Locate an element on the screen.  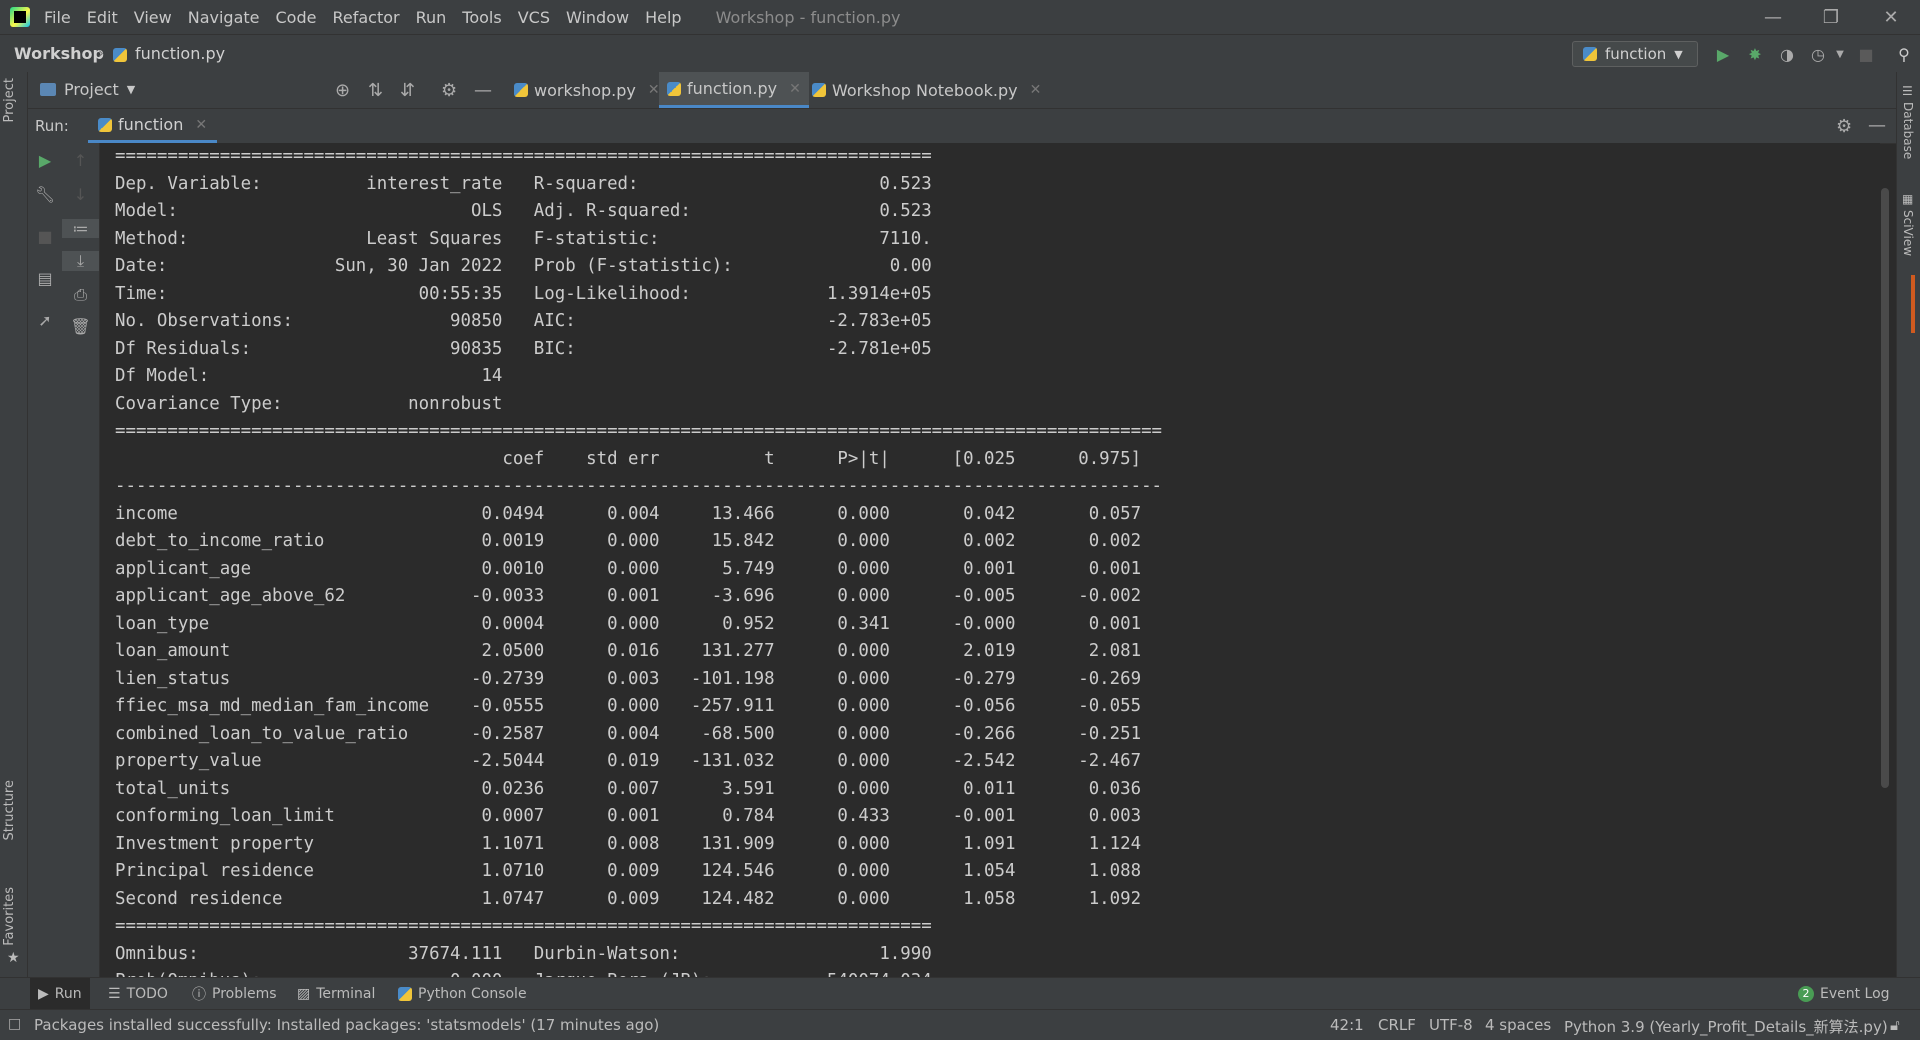
database-icon: ☰ is located at coordinates (1907, 91).